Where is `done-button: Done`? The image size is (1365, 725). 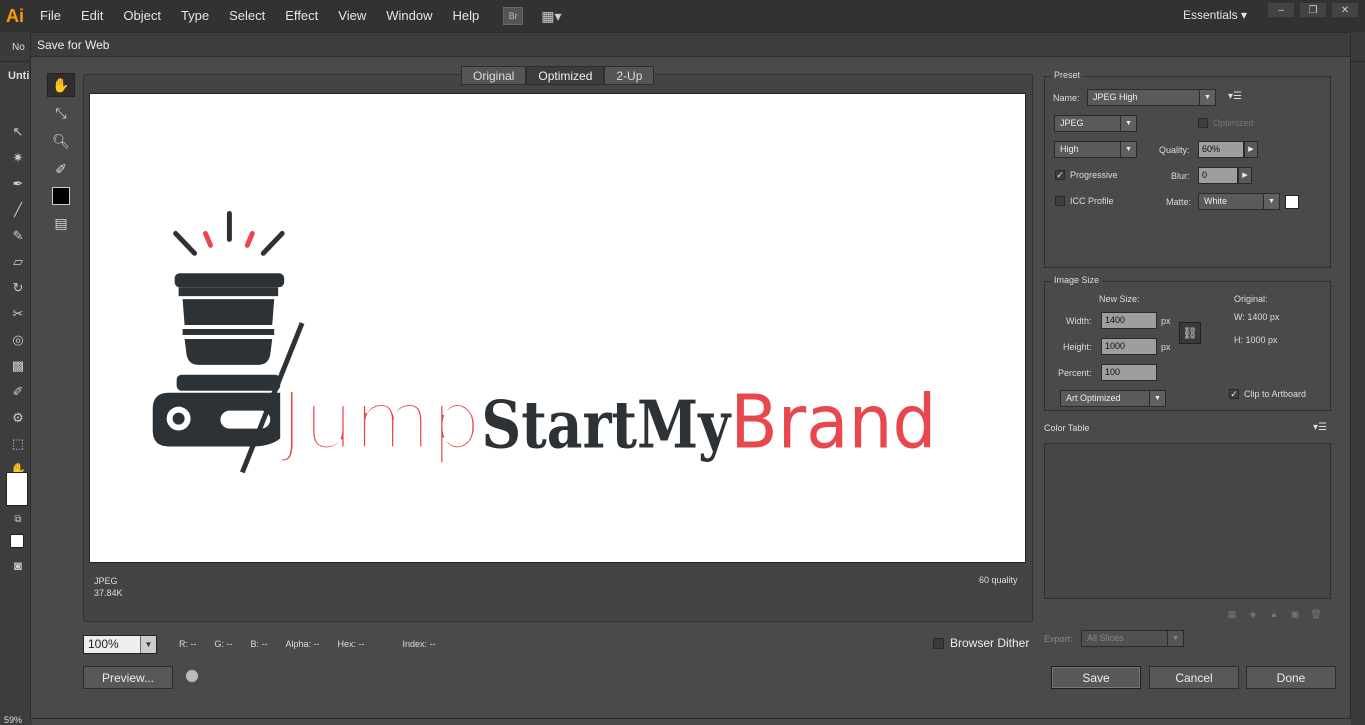
done-button: Done is located at coordinates (1291, 677).